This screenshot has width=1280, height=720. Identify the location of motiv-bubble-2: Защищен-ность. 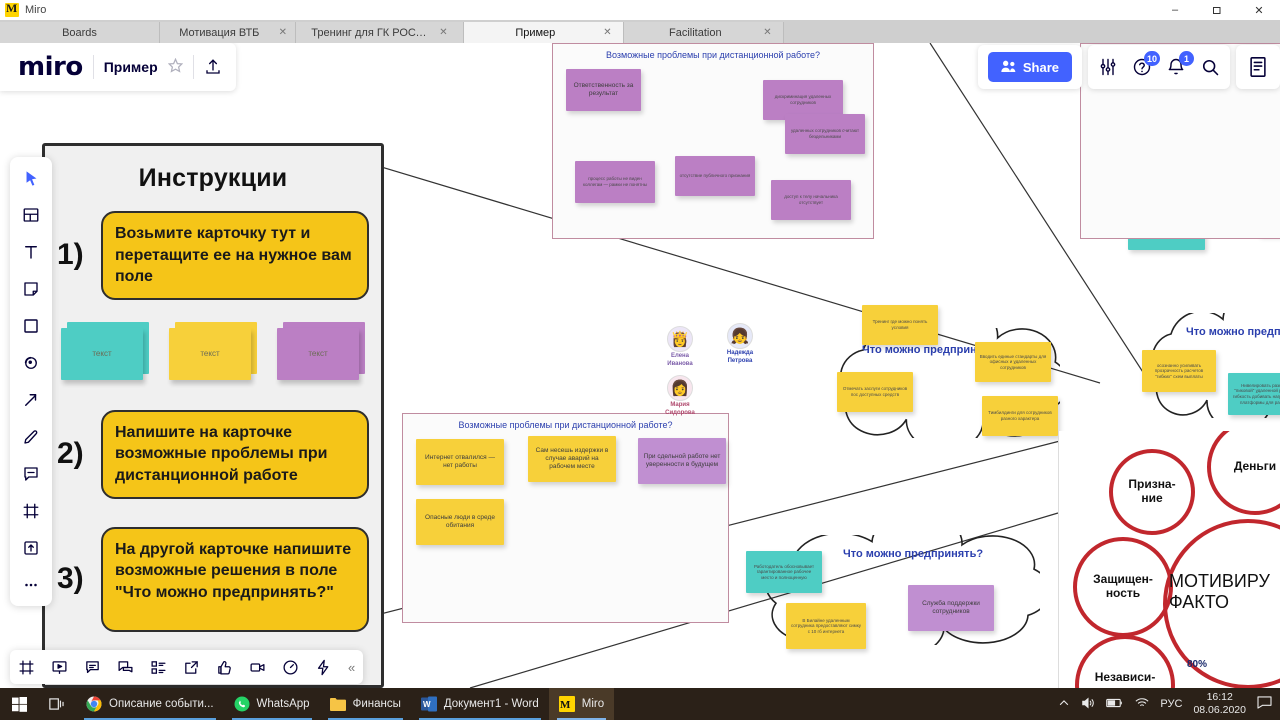
(1123, 587).